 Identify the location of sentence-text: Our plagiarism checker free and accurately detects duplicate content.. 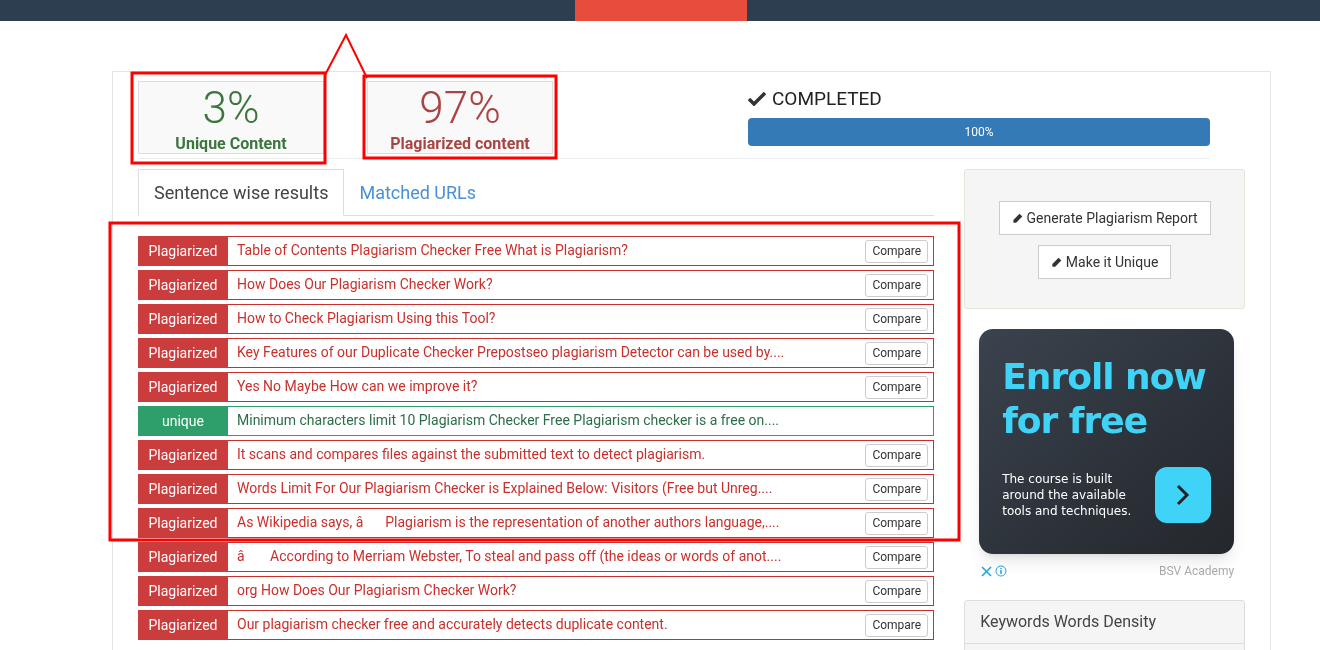
(452, 624).